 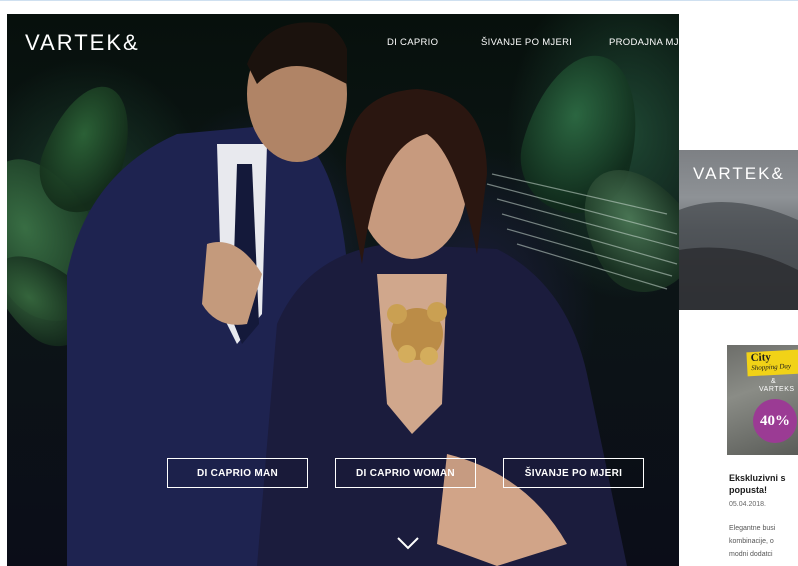 I want to click on promo-brand: VARTEKS, so click(x=777, y=389).